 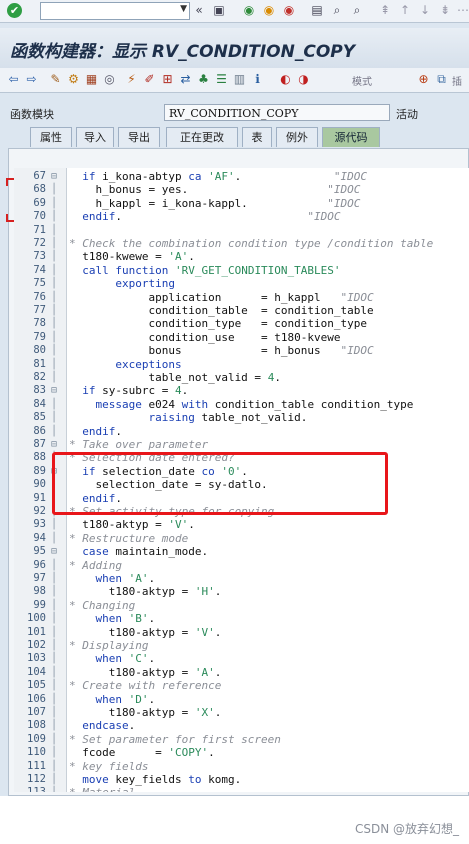 What do you see at coordinates (167, 79) in the screenshot?
I see `where-used-icon: ⊞` at bounding box center [167, 79].